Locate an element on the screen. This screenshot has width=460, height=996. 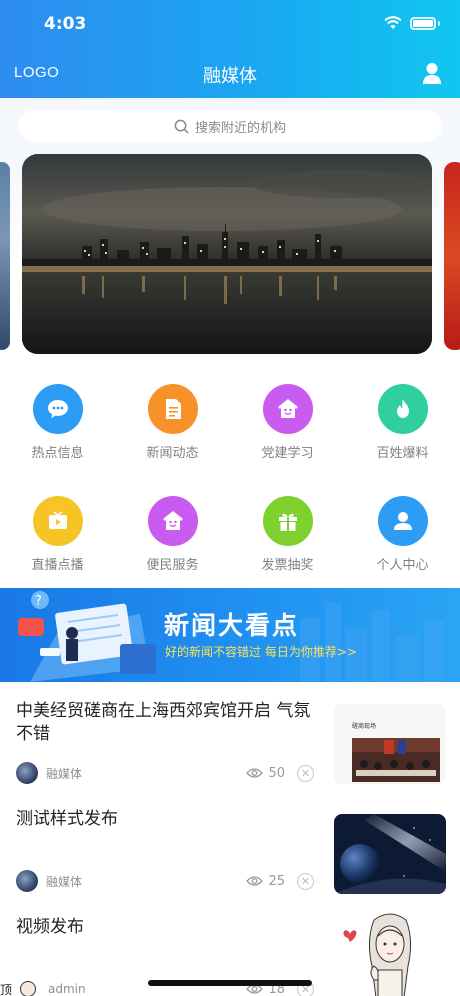
status-icons is located at coordinates (412, 23).